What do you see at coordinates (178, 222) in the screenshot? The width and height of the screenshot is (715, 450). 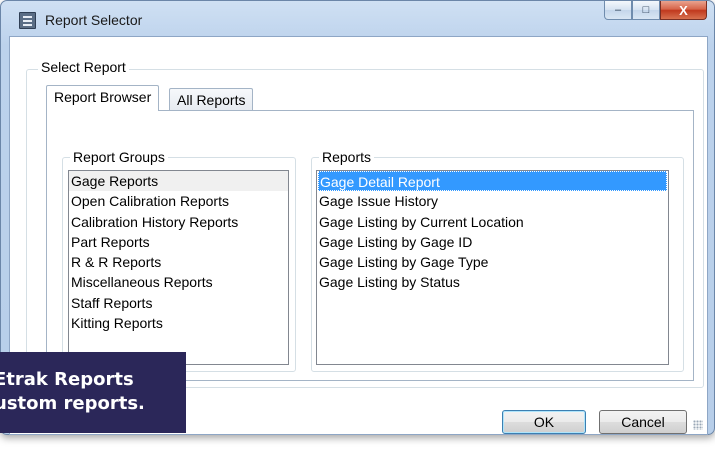 I see `report-group-item: Calibration History Reports` at bounding box center [178, 222].